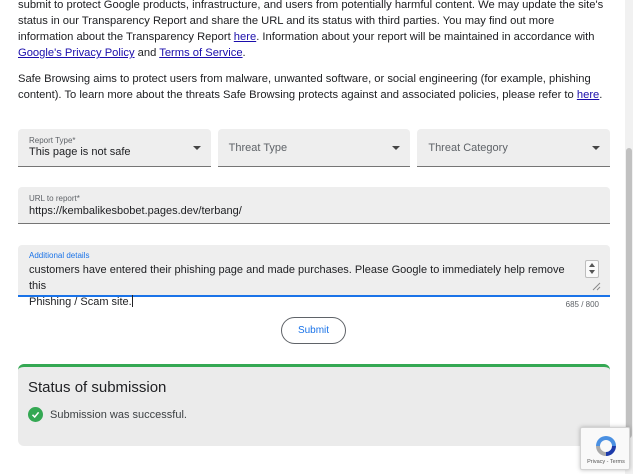 Image resolution: width=633 pixels, height=474 pixels. Describe the element at coordinates (313, 330) in the screenshot. I see `submit-button: Submit` at that location.